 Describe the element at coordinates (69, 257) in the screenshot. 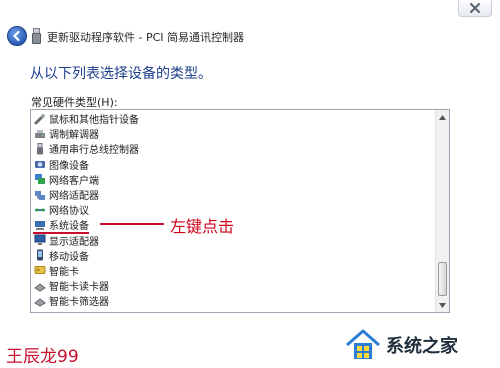

I see `list-item-label: 移动设备` at that location.